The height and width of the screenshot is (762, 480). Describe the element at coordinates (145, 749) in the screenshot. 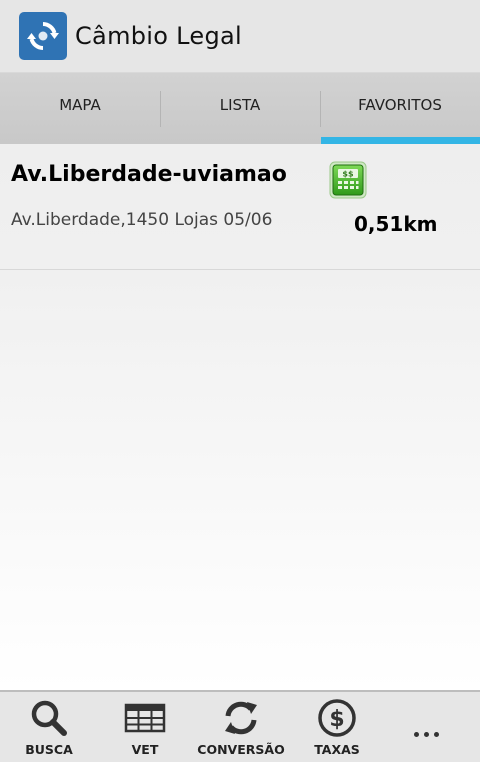

I see `vet-label: VET` at that location.